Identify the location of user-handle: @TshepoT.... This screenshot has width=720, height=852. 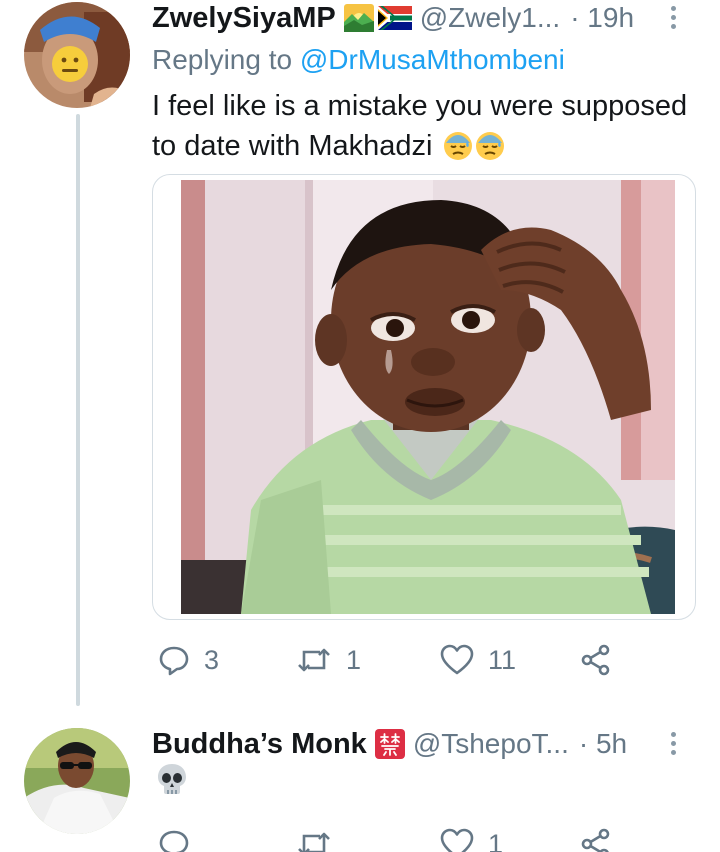
(491, 744).